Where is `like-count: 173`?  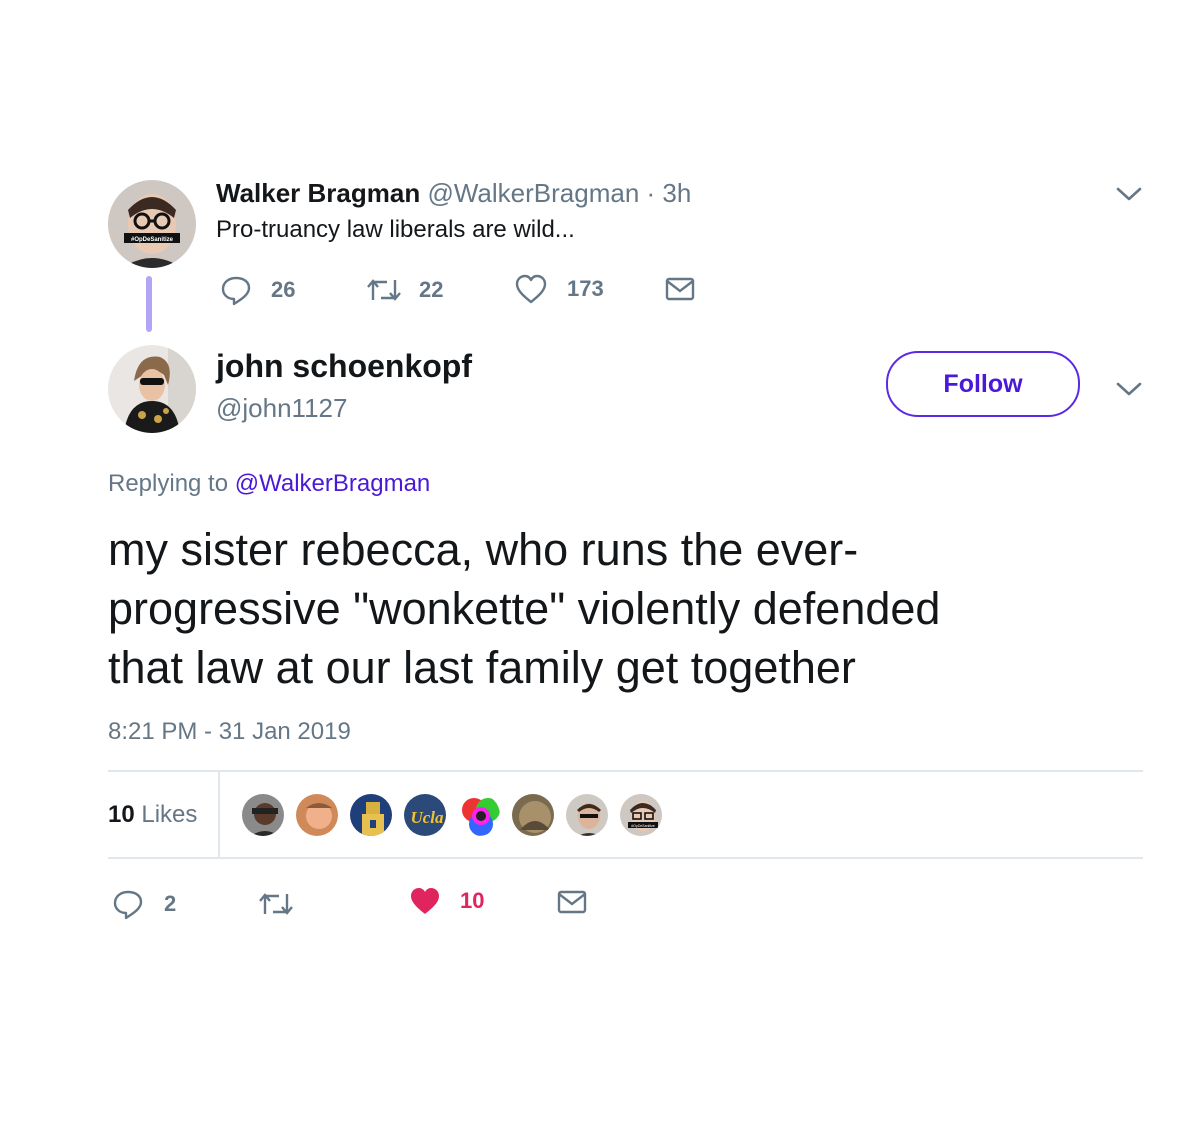
like-count: 173 is located at coordinates (585, 288).